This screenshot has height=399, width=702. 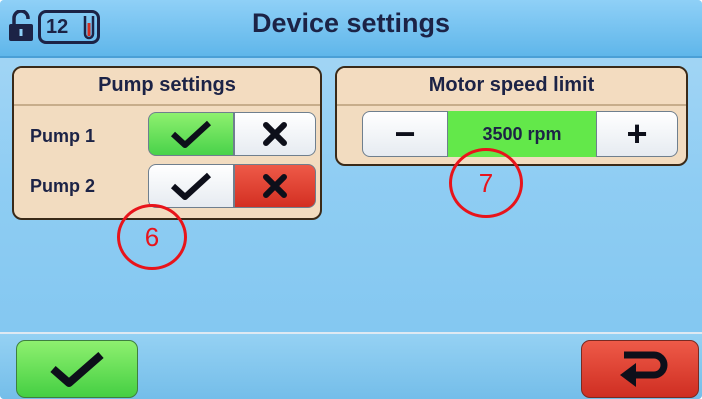 What do you see at coordinates (351, 23) in the screenshot?
I see `page-title: Device settings` at bounding box center [351, 23].